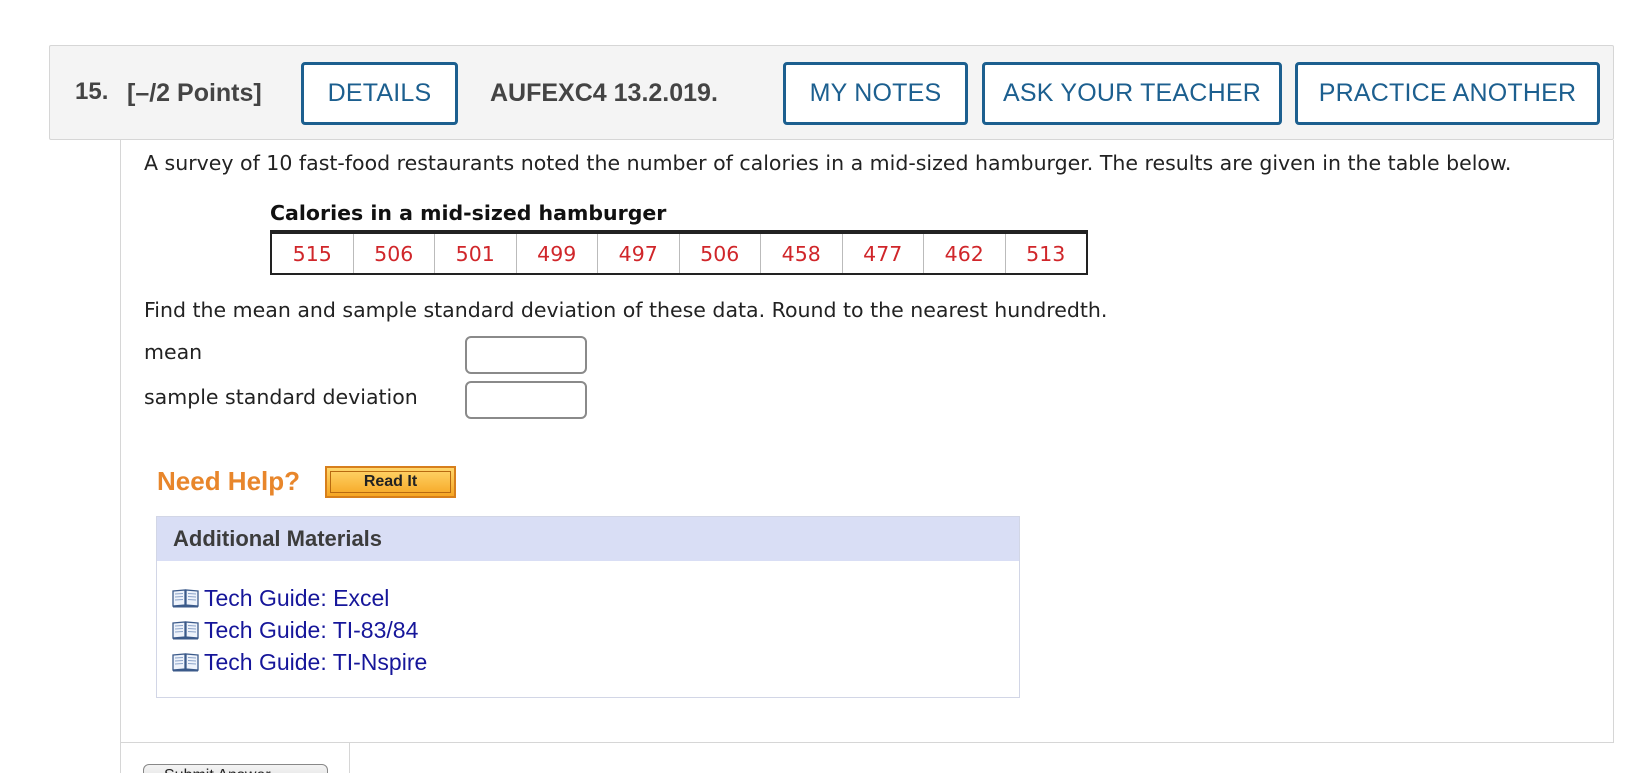 This screenshot has width=1640, height=773. Describe the element at coordinates (556, 253) in the screenshot. I see `table-cell: 499` at that location.